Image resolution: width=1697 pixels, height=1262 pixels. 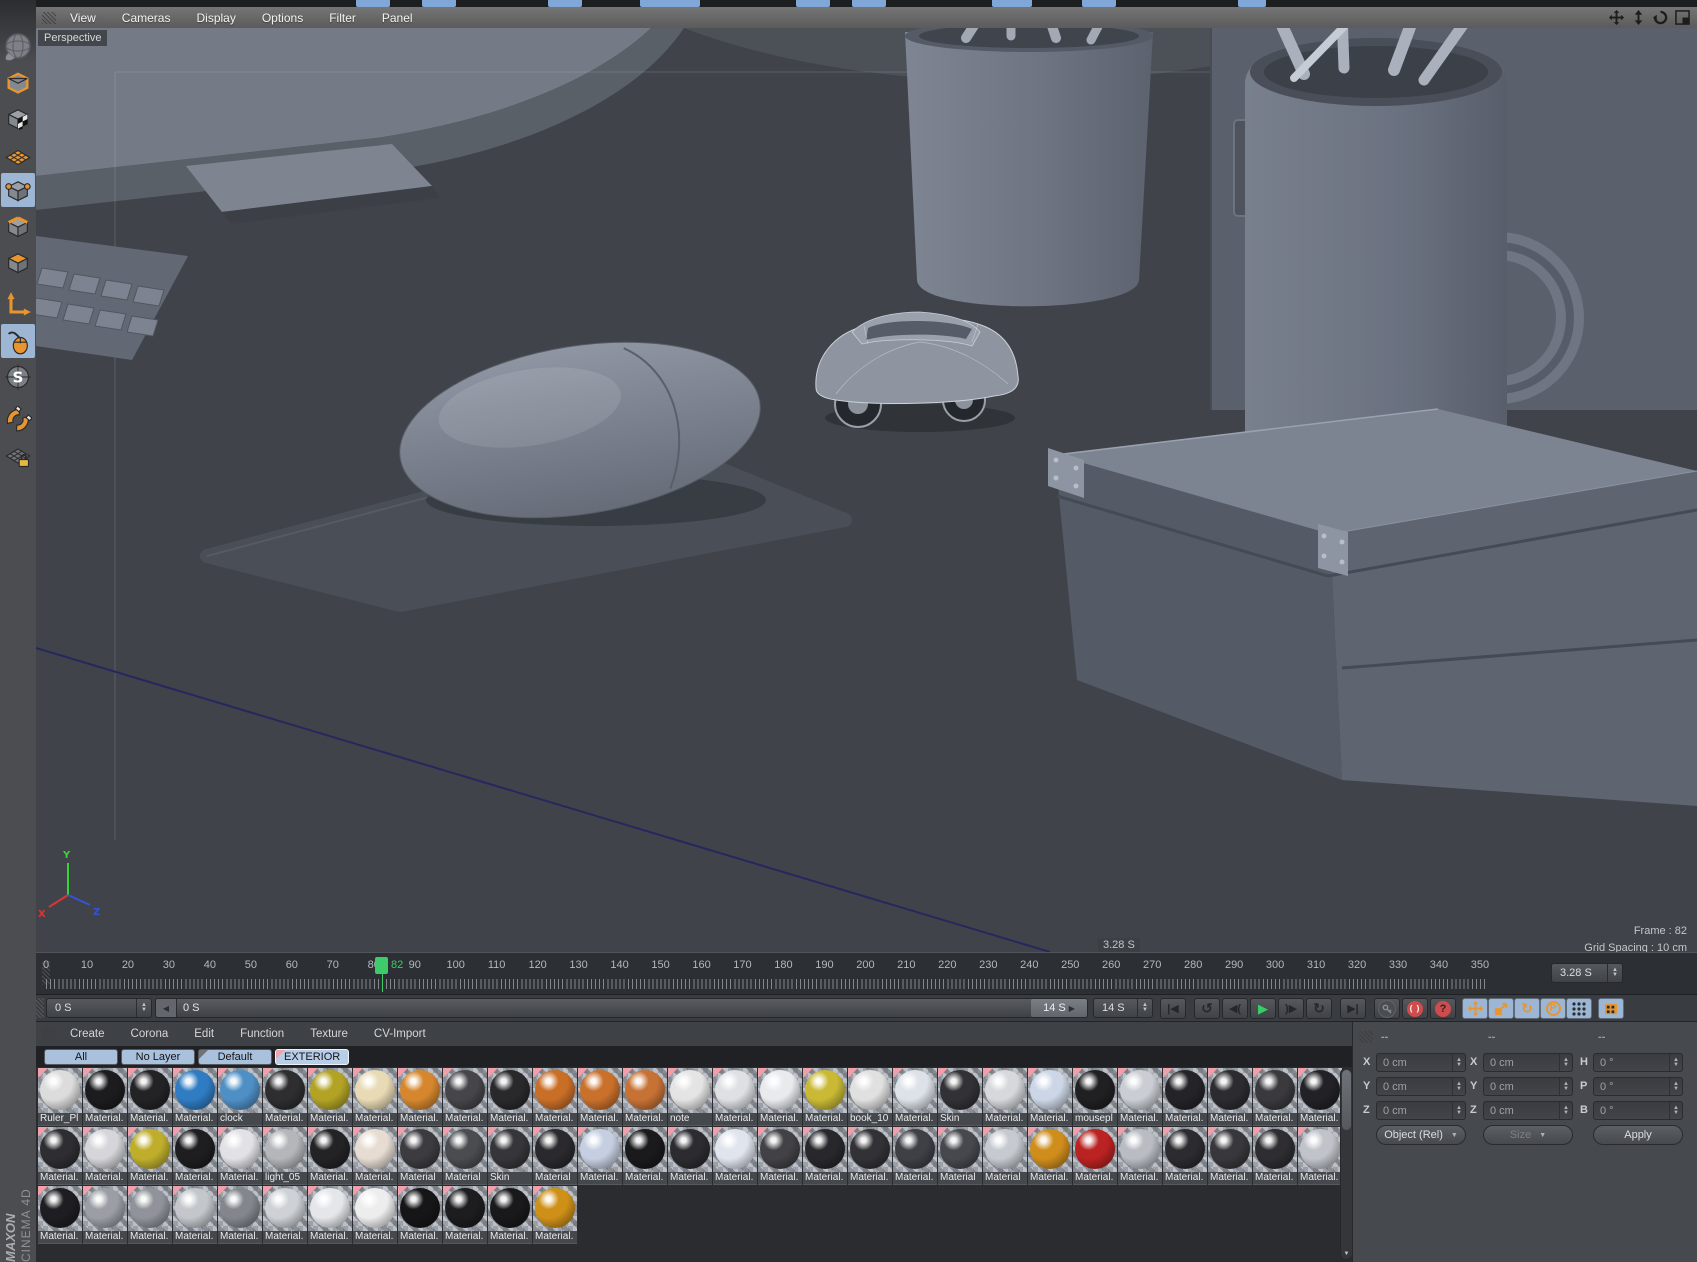 I want to click on range-start-field: 0 S ▲ ▼, so click(x=99, y=1008).